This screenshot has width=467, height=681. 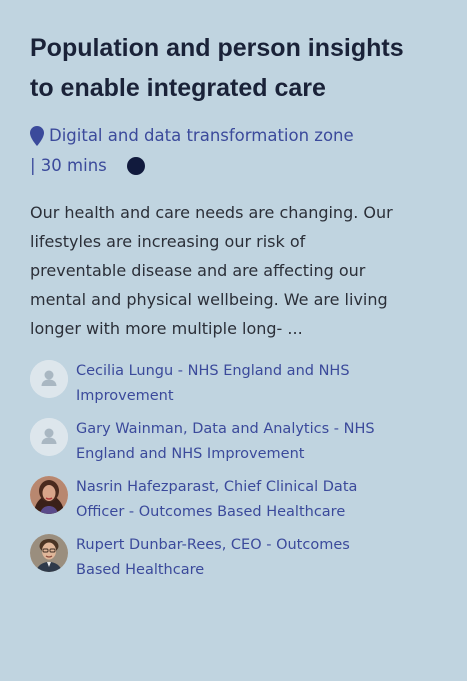 What do you see at coordinates (233, 166) in the screenshot?
I see `duration-row: | 30 mins` at bounding box center [233, 166].